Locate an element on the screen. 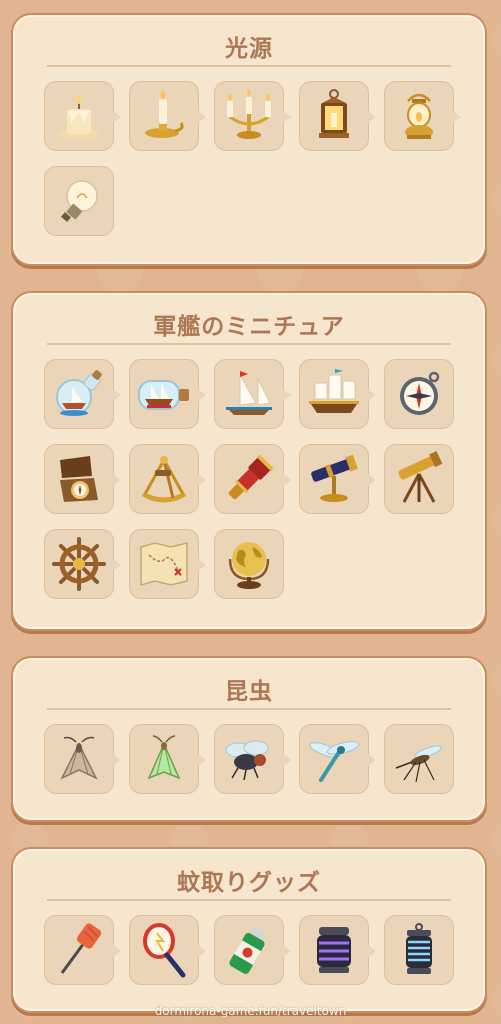  electric-swatter-icon is located at coordinates (164, 950).